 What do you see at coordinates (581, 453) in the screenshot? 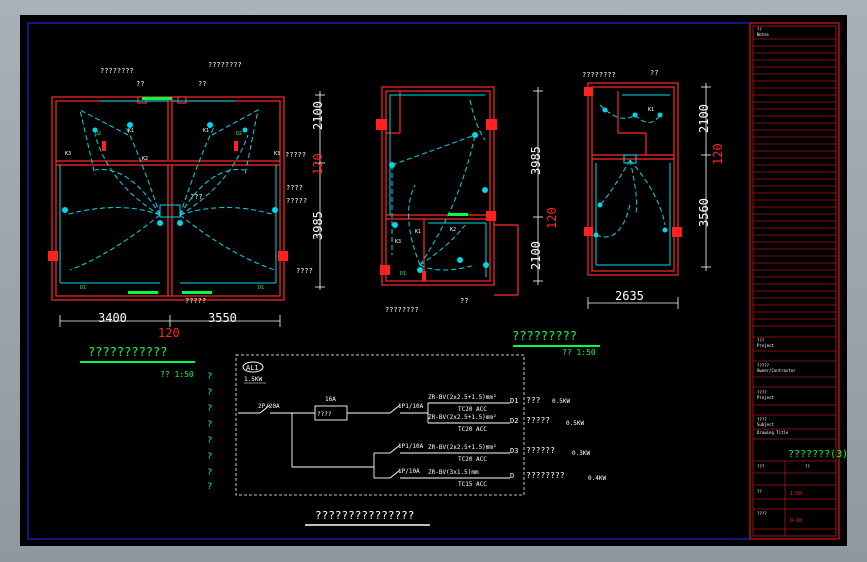
I see `branch3-load: 0.3KW` at bounding box center [581, 453].